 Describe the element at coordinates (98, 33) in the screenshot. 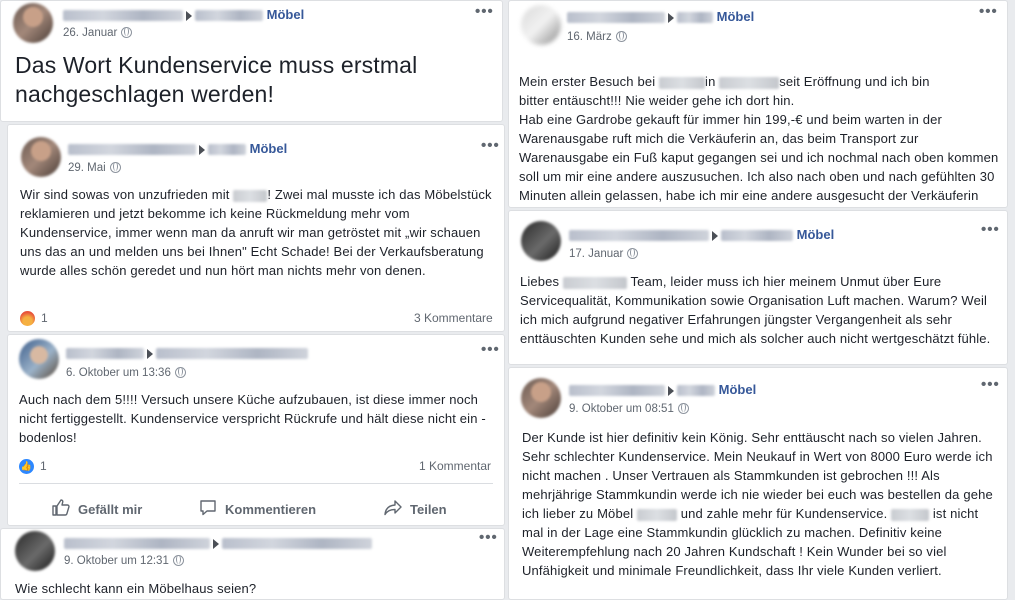

I see `post-timestamp: 26. Januar` at that location.